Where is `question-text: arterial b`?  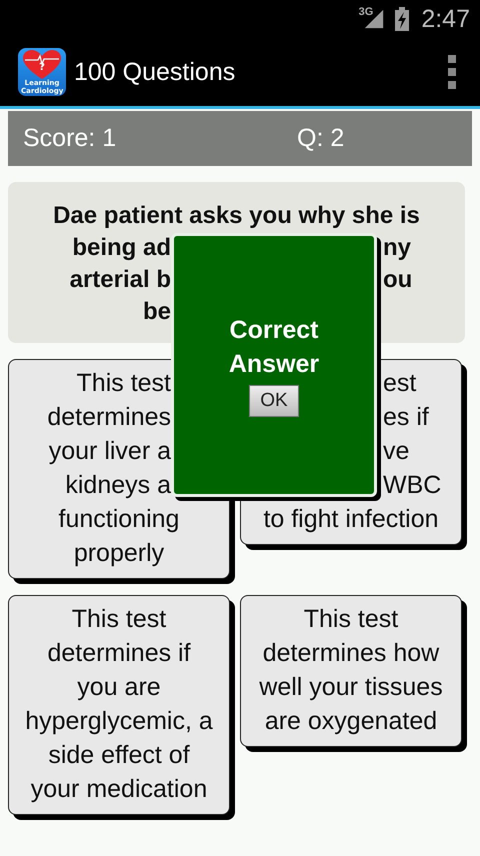 question-text: arterial b is located at coordinates (119, 280).